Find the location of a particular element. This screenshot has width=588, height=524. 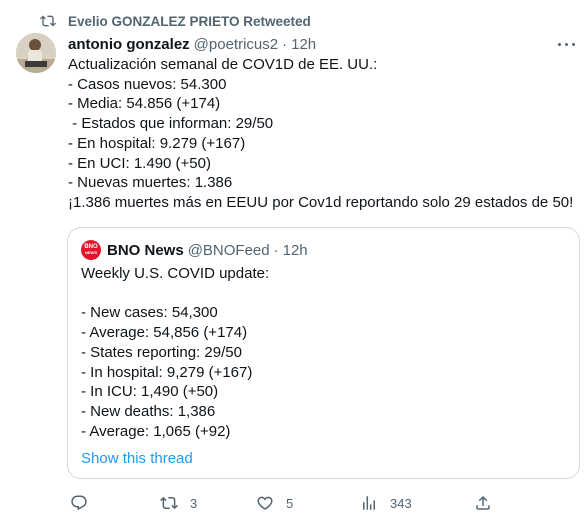

author-avatar is located at coordinates (36, 53).